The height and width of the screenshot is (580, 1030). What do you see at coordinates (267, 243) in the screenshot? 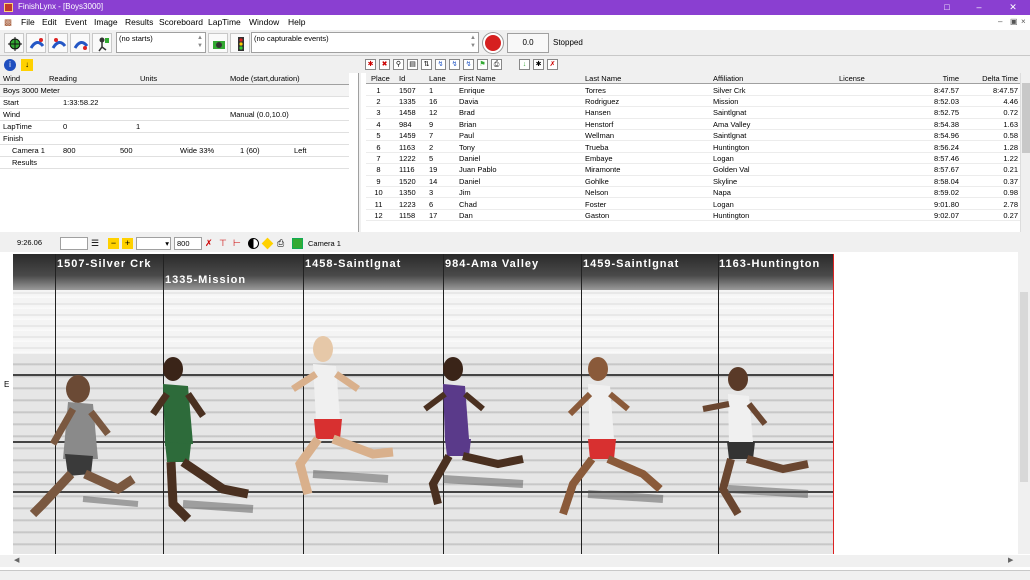
I see `brightness-icon` at bounding box center [267, 243].